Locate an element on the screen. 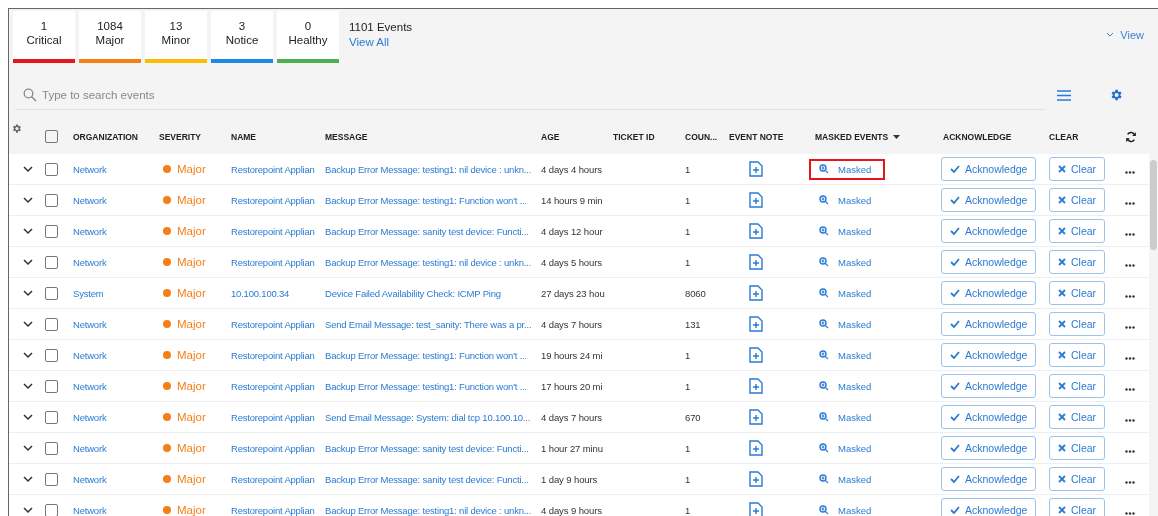 This screenshot has width=1158, height=516. severity-tile: 1084 Major is located at coordinates (110, 37).